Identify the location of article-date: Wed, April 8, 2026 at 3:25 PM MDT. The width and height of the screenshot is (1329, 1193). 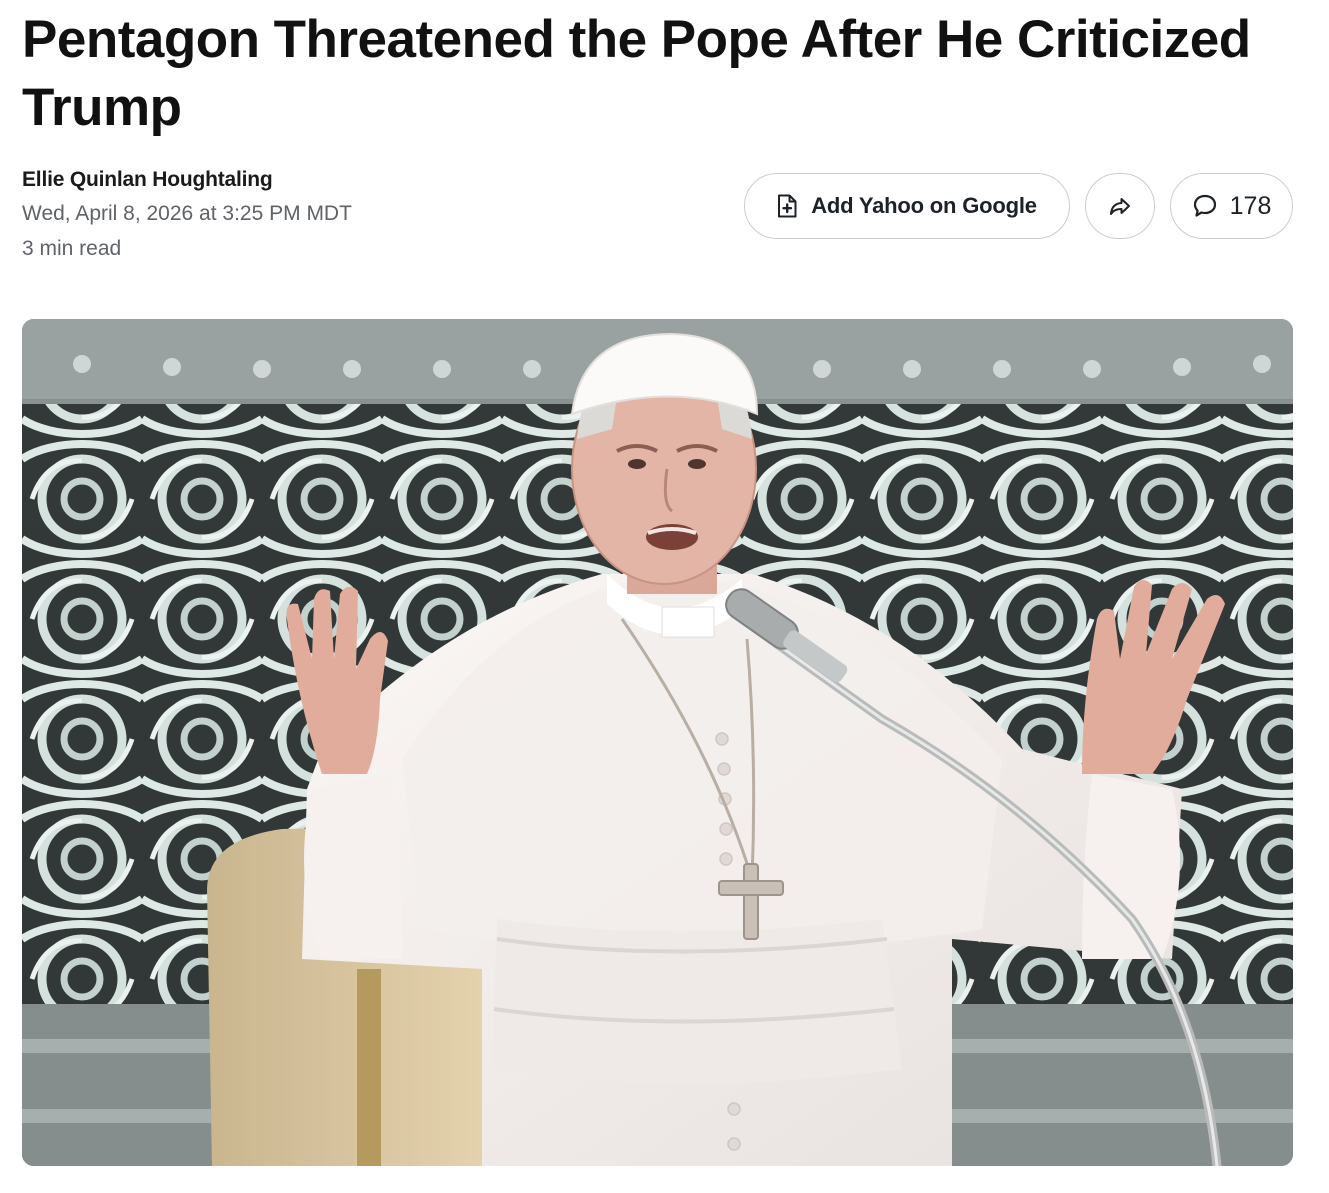
(187, 213).